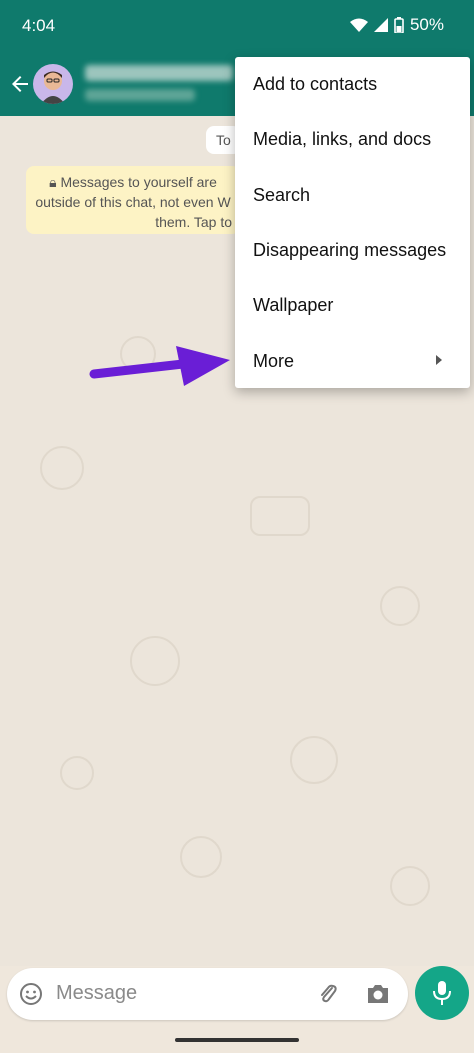 This screenshot has width=474, height=1053. What do you see at coordinates (160, 84) in the screenshot?
I see `contact-name-blurred` at bounding box center [160, 84].